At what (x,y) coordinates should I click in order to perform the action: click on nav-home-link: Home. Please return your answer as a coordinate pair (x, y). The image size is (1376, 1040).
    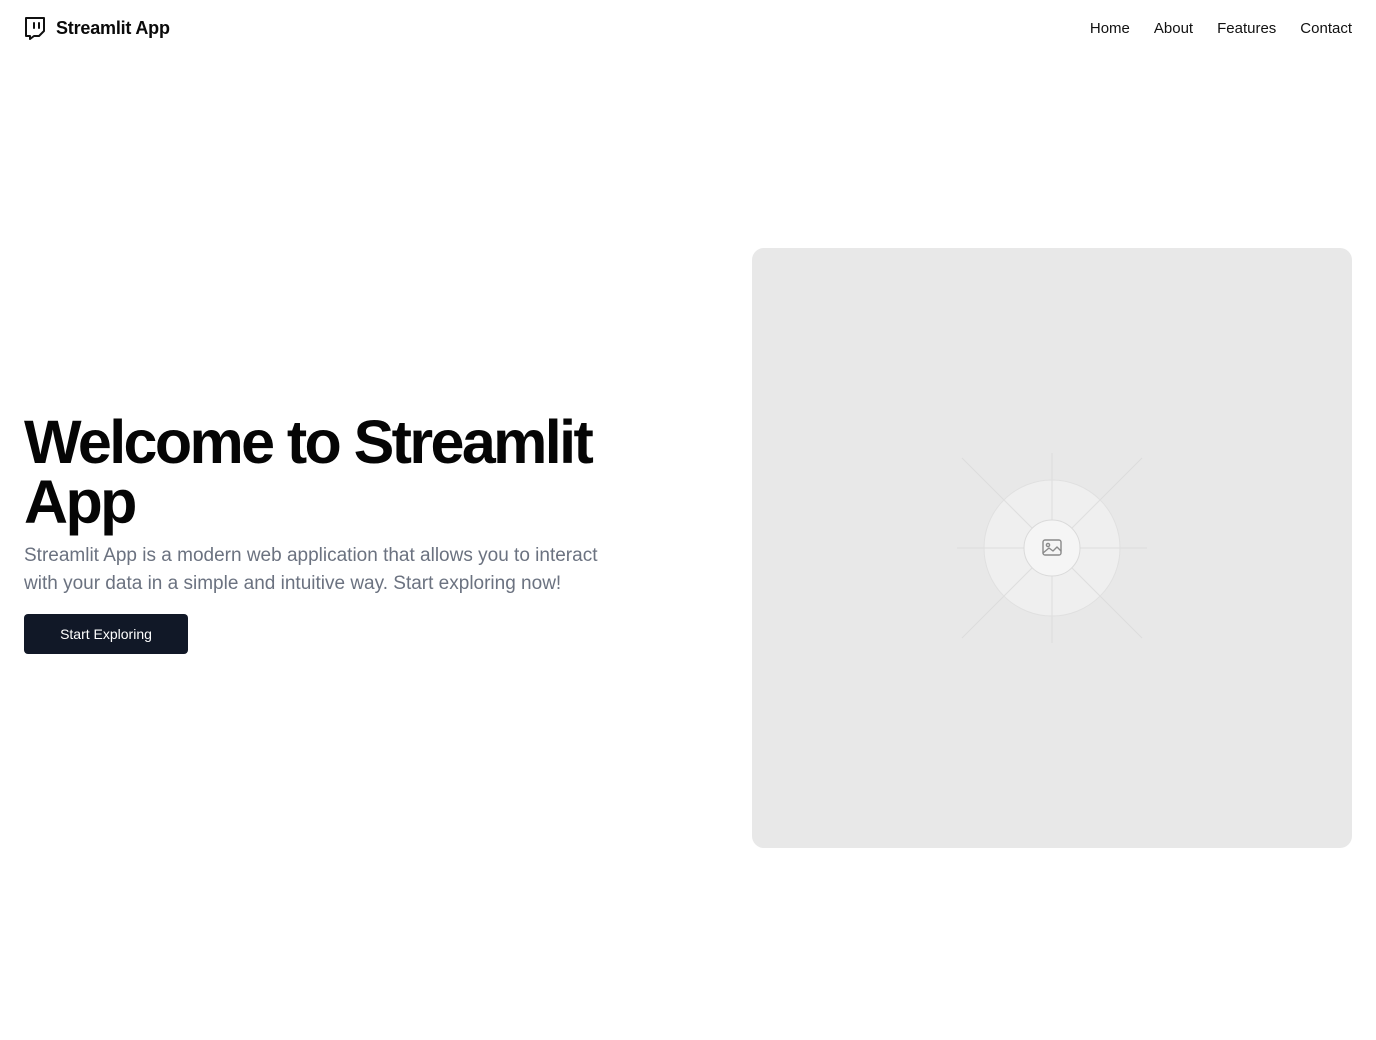
    Looking at the image, I should click on (1110, 28).